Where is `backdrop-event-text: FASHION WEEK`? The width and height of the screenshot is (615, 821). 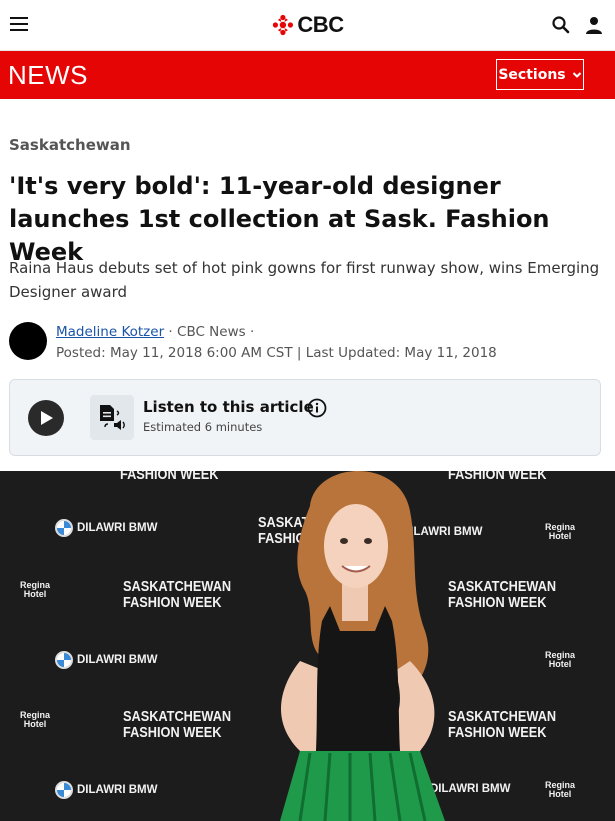 backdrop-event-text: FASHION WEEK is located at coordinates (169, 477).